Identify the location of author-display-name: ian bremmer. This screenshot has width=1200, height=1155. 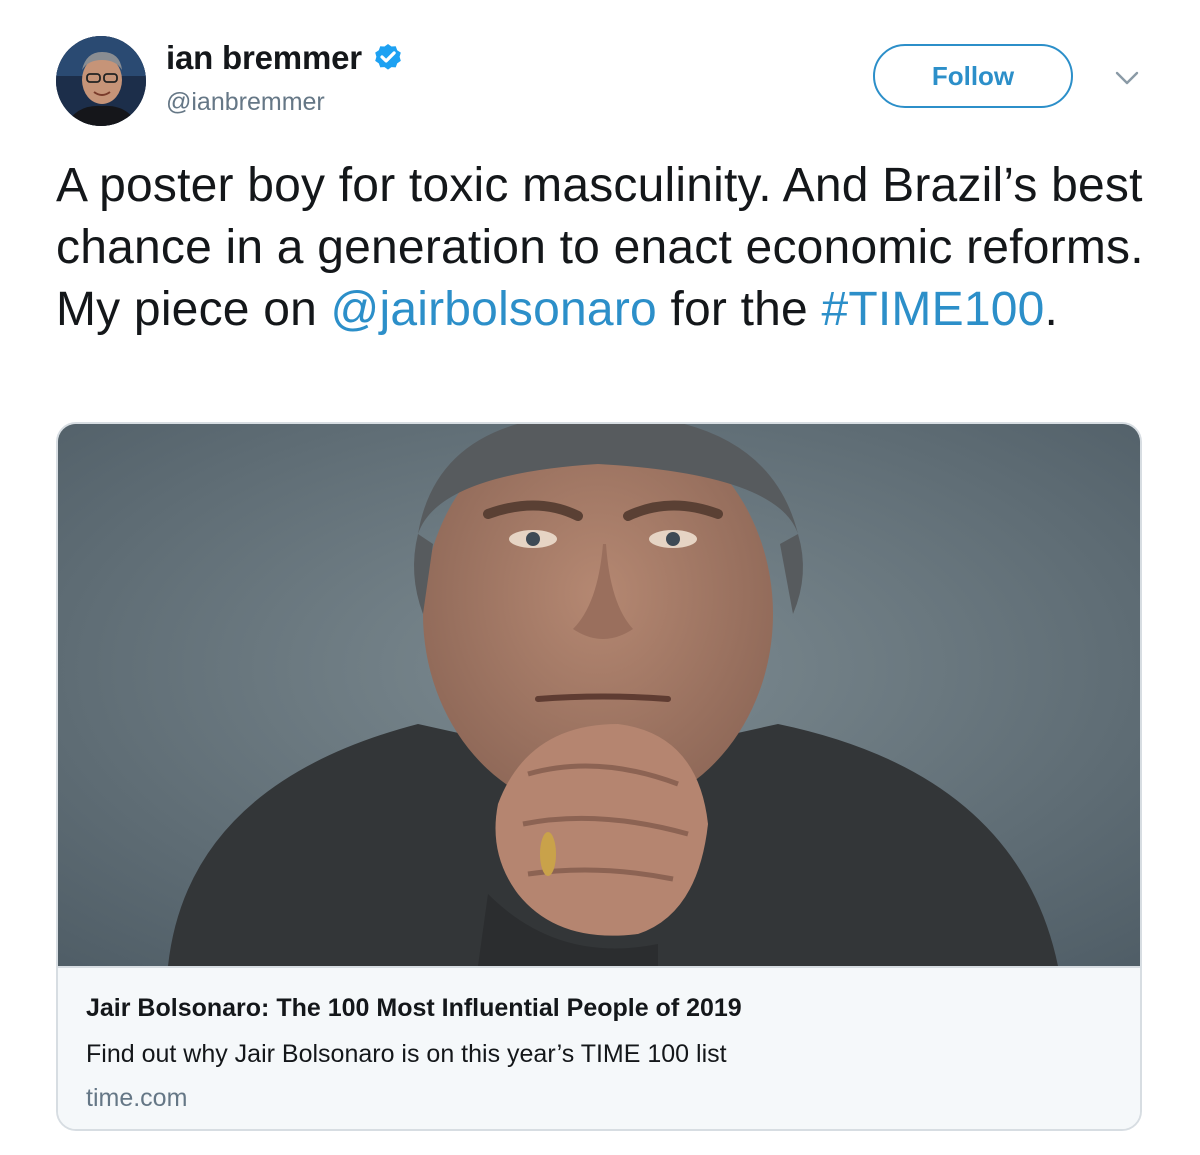
(264, 58).